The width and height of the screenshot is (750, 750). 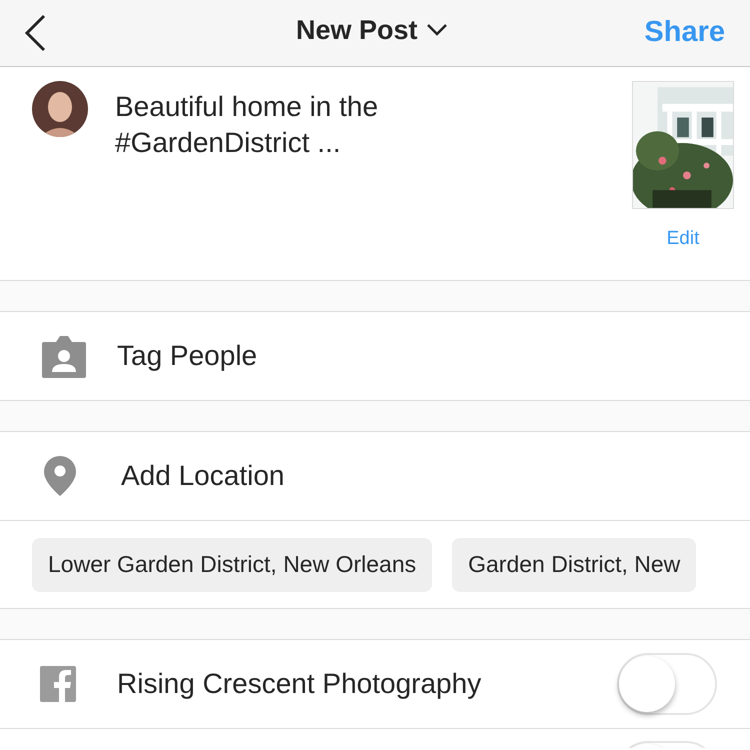 I want to click on toggle-switch, so click(x=667, y=684).